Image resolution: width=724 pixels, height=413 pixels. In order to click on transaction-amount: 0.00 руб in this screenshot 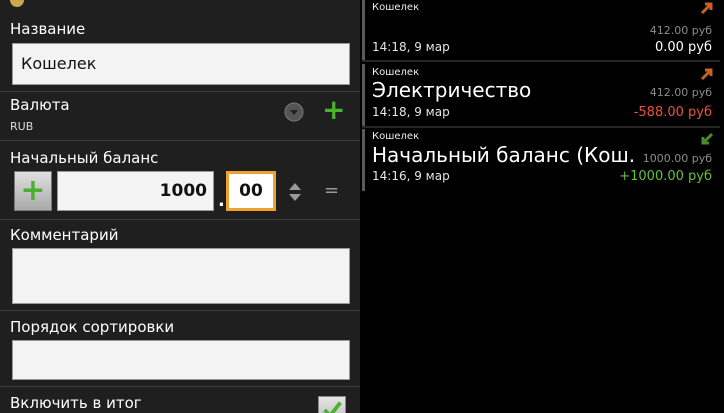, I will do `click(683, 47)`.